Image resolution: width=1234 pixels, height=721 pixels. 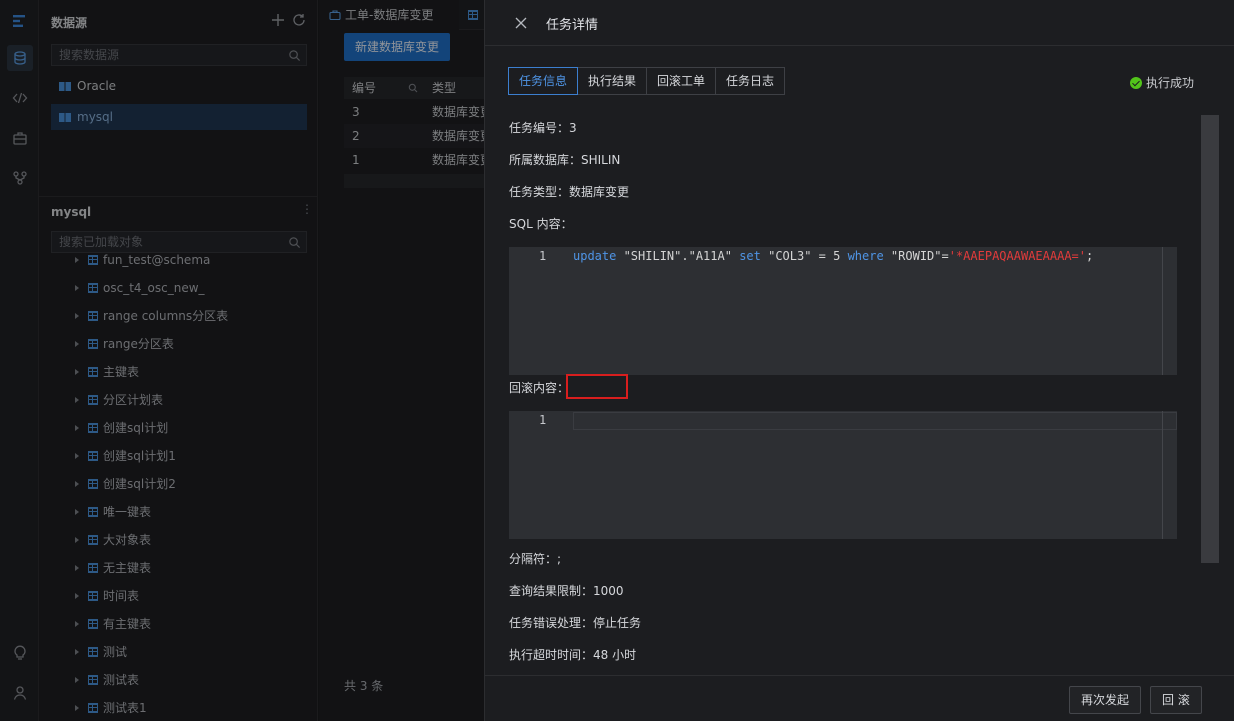 What do you see at coordinates (543, 128) in the screenshot?
I see `field-task-id: 任务编号：3` at bounding box center [543, 128].